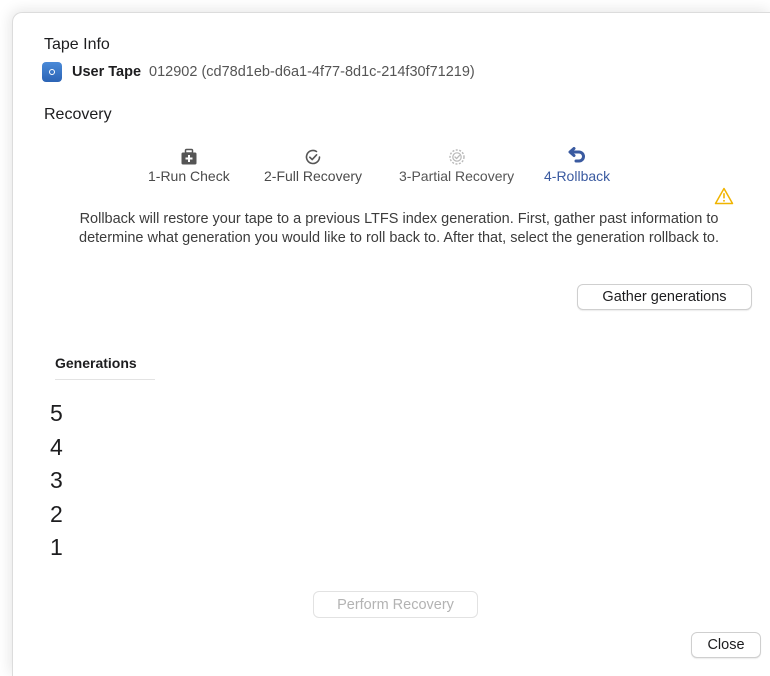  I want to click on generation-item: 2, so click(56, 515).